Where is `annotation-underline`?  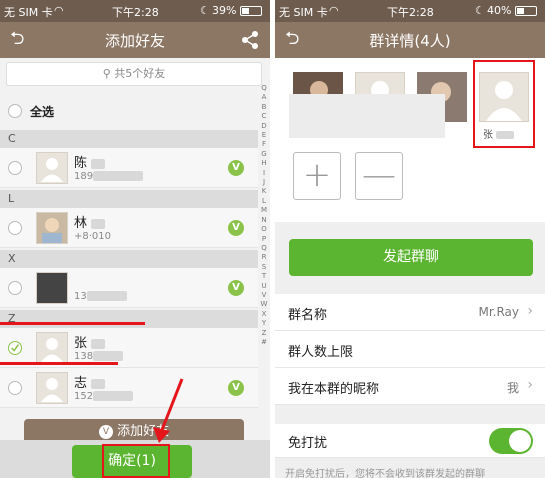
annotation-underline is located at coordinates (59, 363).